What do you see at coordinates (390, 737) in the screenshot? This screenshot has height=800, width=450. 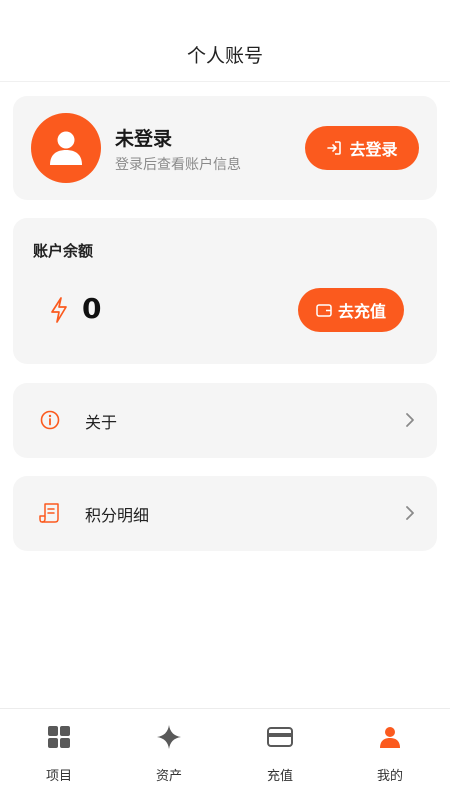 I see `person-icon` at bounding box center [390, 737].